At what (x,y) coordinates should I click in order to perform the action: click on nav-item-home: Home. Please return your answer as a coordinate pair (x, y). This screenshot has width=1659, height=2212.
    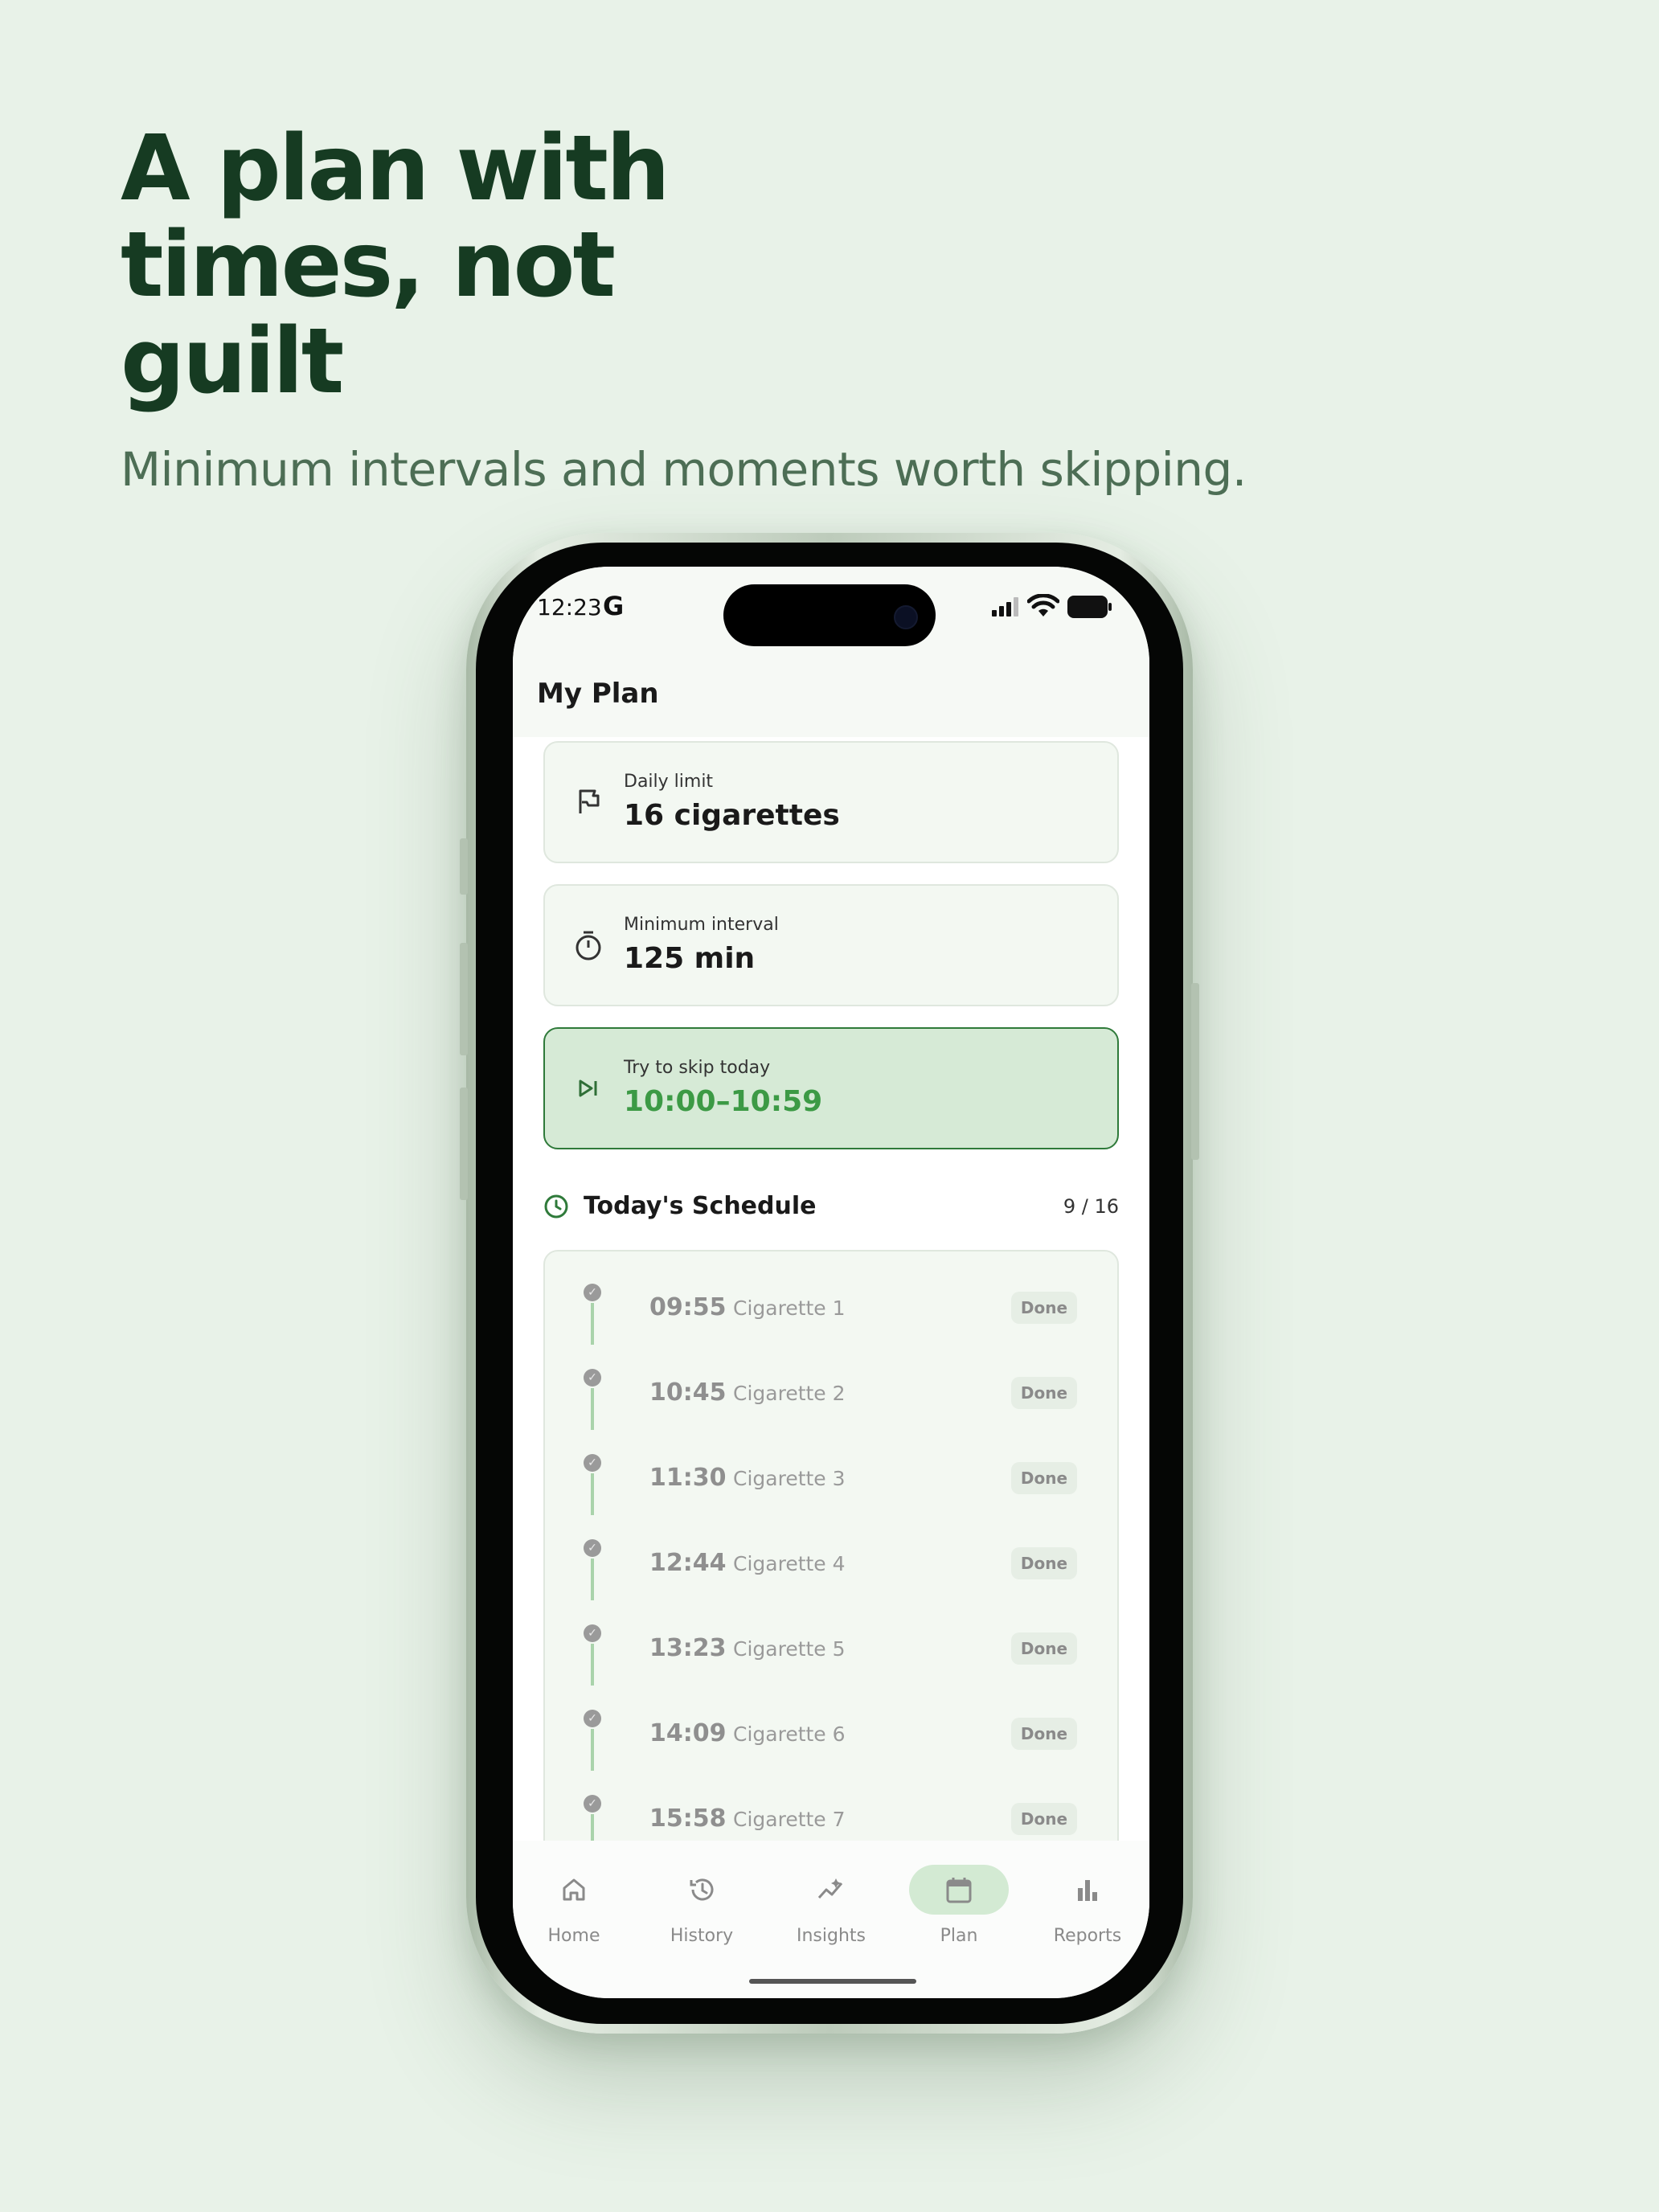
    Looking at the image, I should click on (574, 1909).